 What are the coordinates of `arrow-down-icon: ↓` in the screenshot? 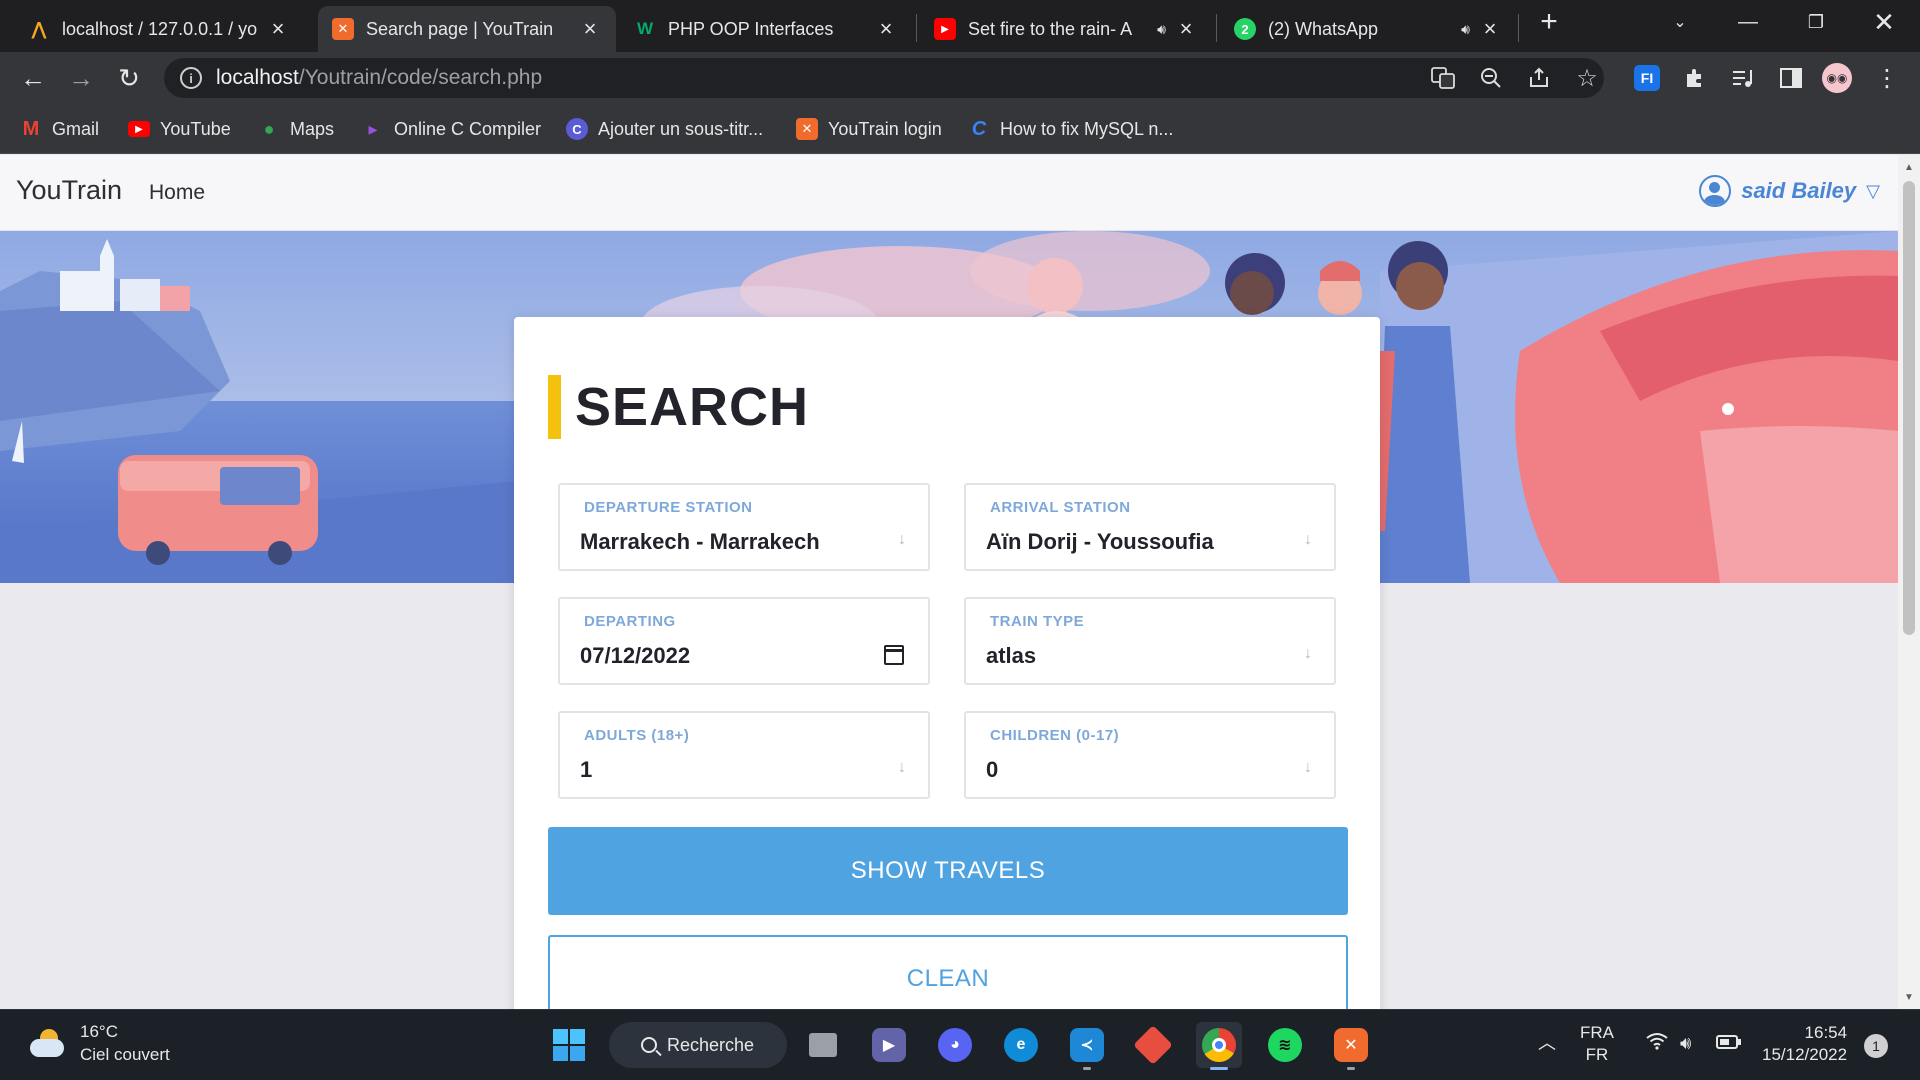 It's located at (1308, 767).